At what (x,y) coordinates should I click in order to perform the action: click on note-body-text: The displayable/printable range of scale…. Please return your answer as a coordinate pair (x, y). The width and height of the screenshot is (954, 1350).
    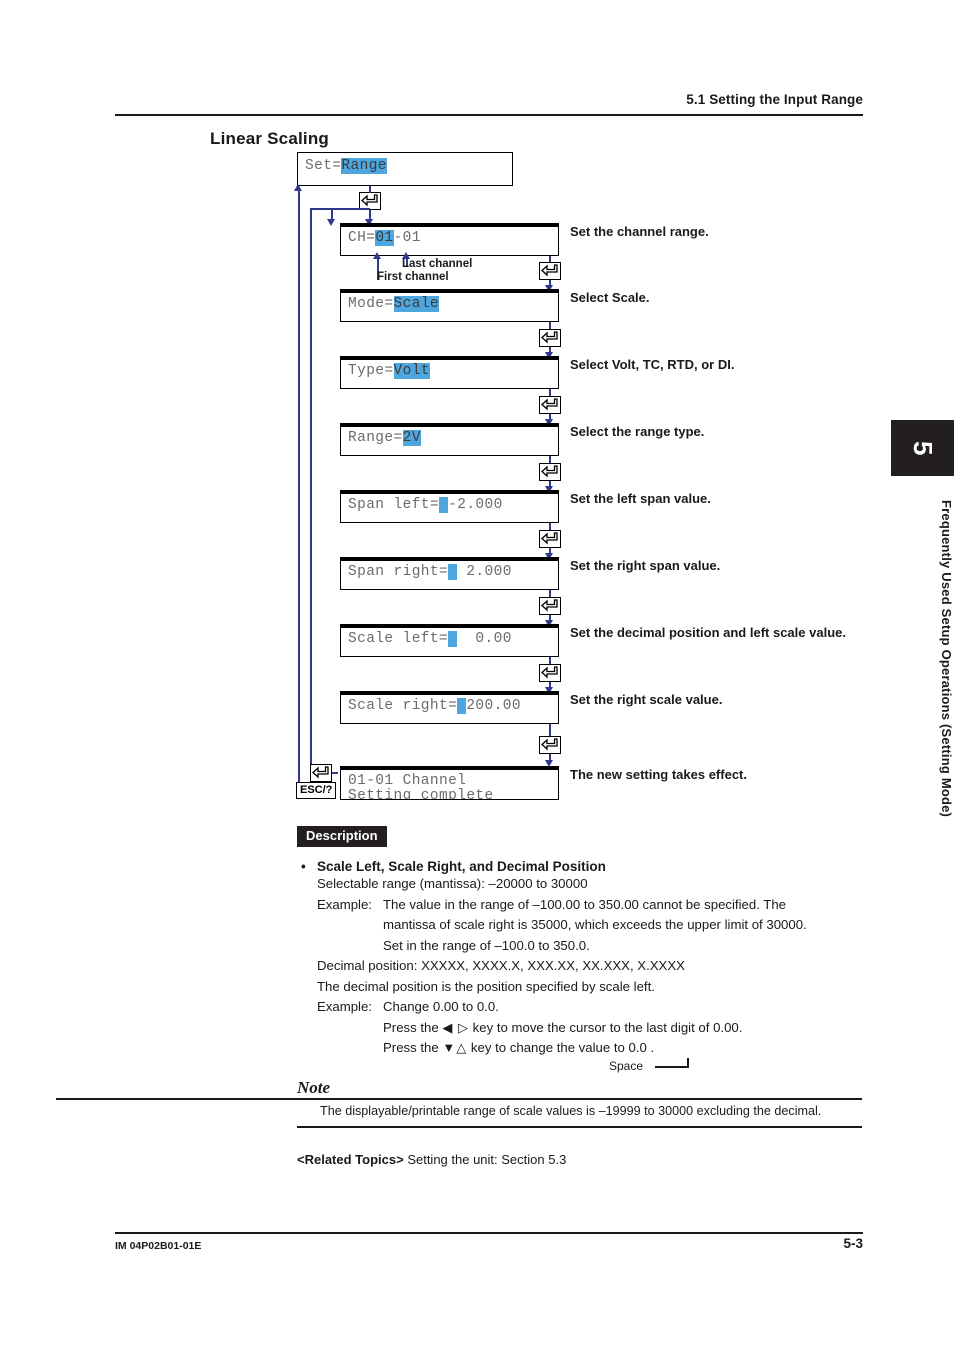
    Looking at the image, I should click on (571, 1111).